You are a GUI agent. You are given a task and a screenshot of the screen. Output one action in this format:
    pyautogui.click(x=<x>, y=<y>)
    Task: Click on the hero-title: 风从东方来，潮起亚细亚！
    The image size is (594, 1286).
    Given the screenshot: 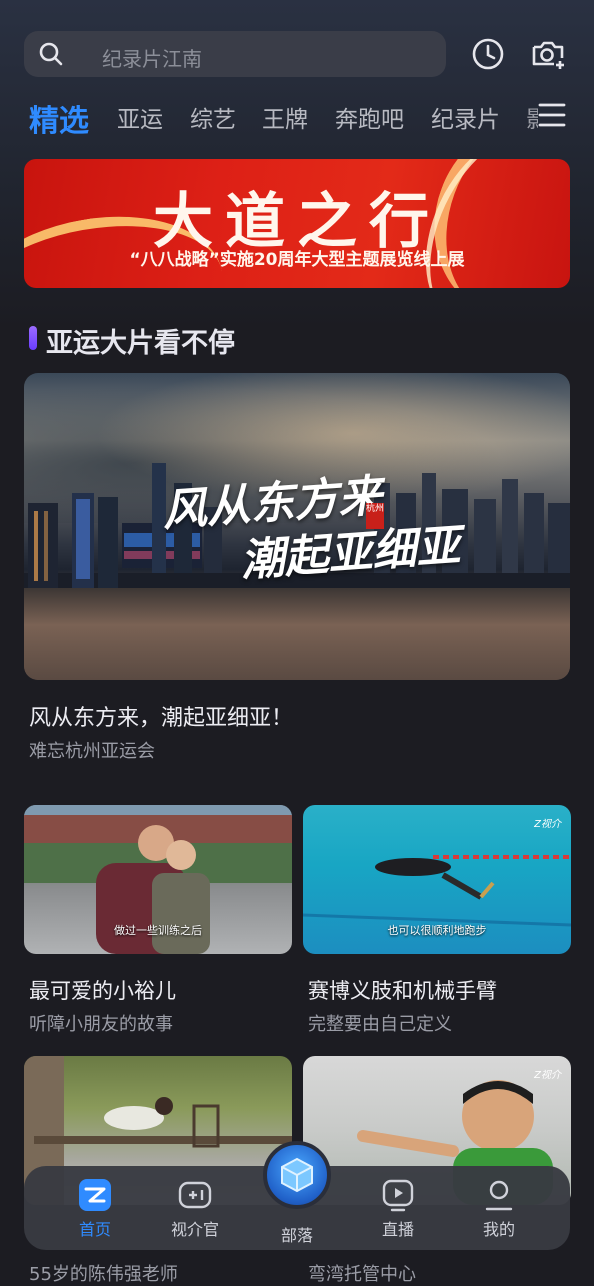 What is the action you would take?
    pyautogui.click(x=161, y=716)
    